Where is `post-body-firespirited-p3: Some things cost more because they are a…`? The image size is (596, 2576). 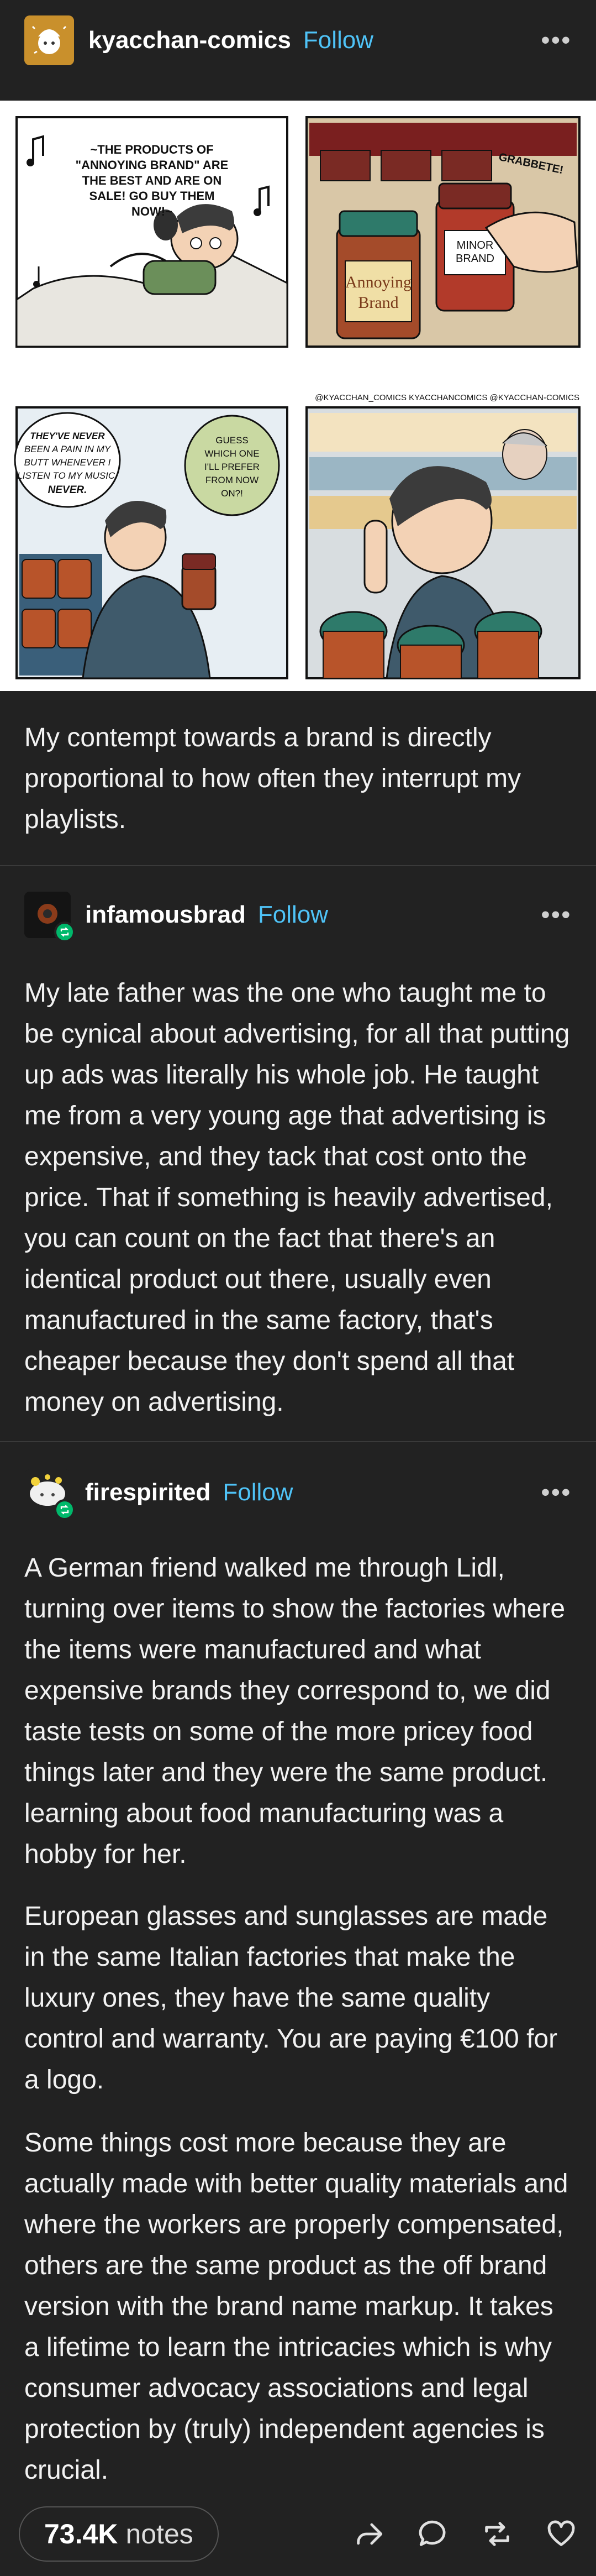 post-body-firespirited-p3: Some things cost more because they are a… is located at coordinates (296, 2306).